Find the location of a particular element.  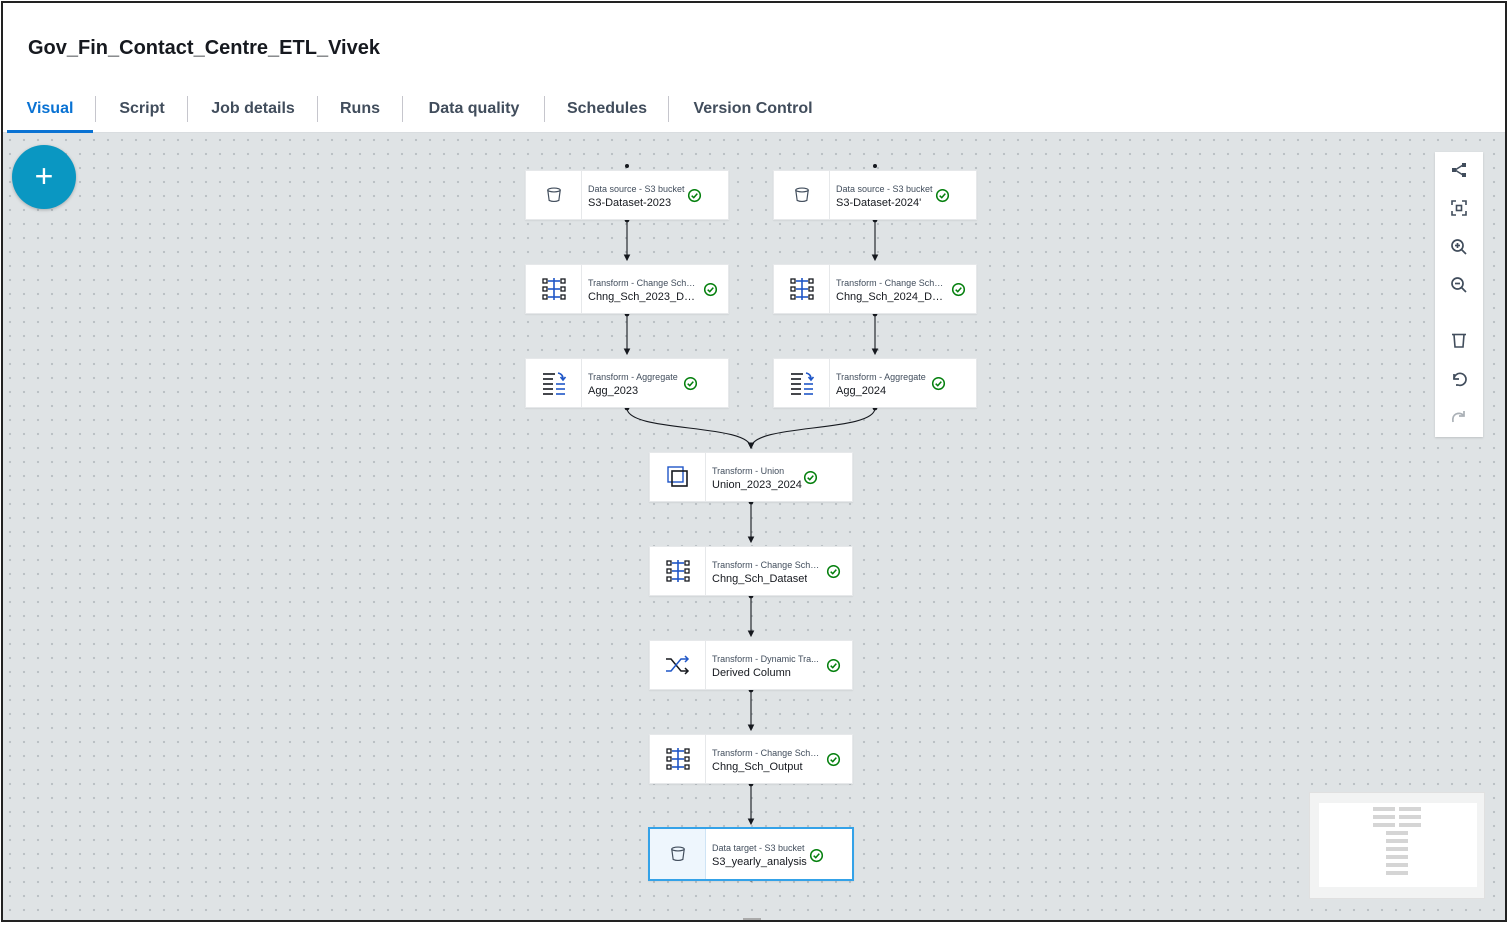

node-type: Transform - Union is located at coordinates (748, 471).